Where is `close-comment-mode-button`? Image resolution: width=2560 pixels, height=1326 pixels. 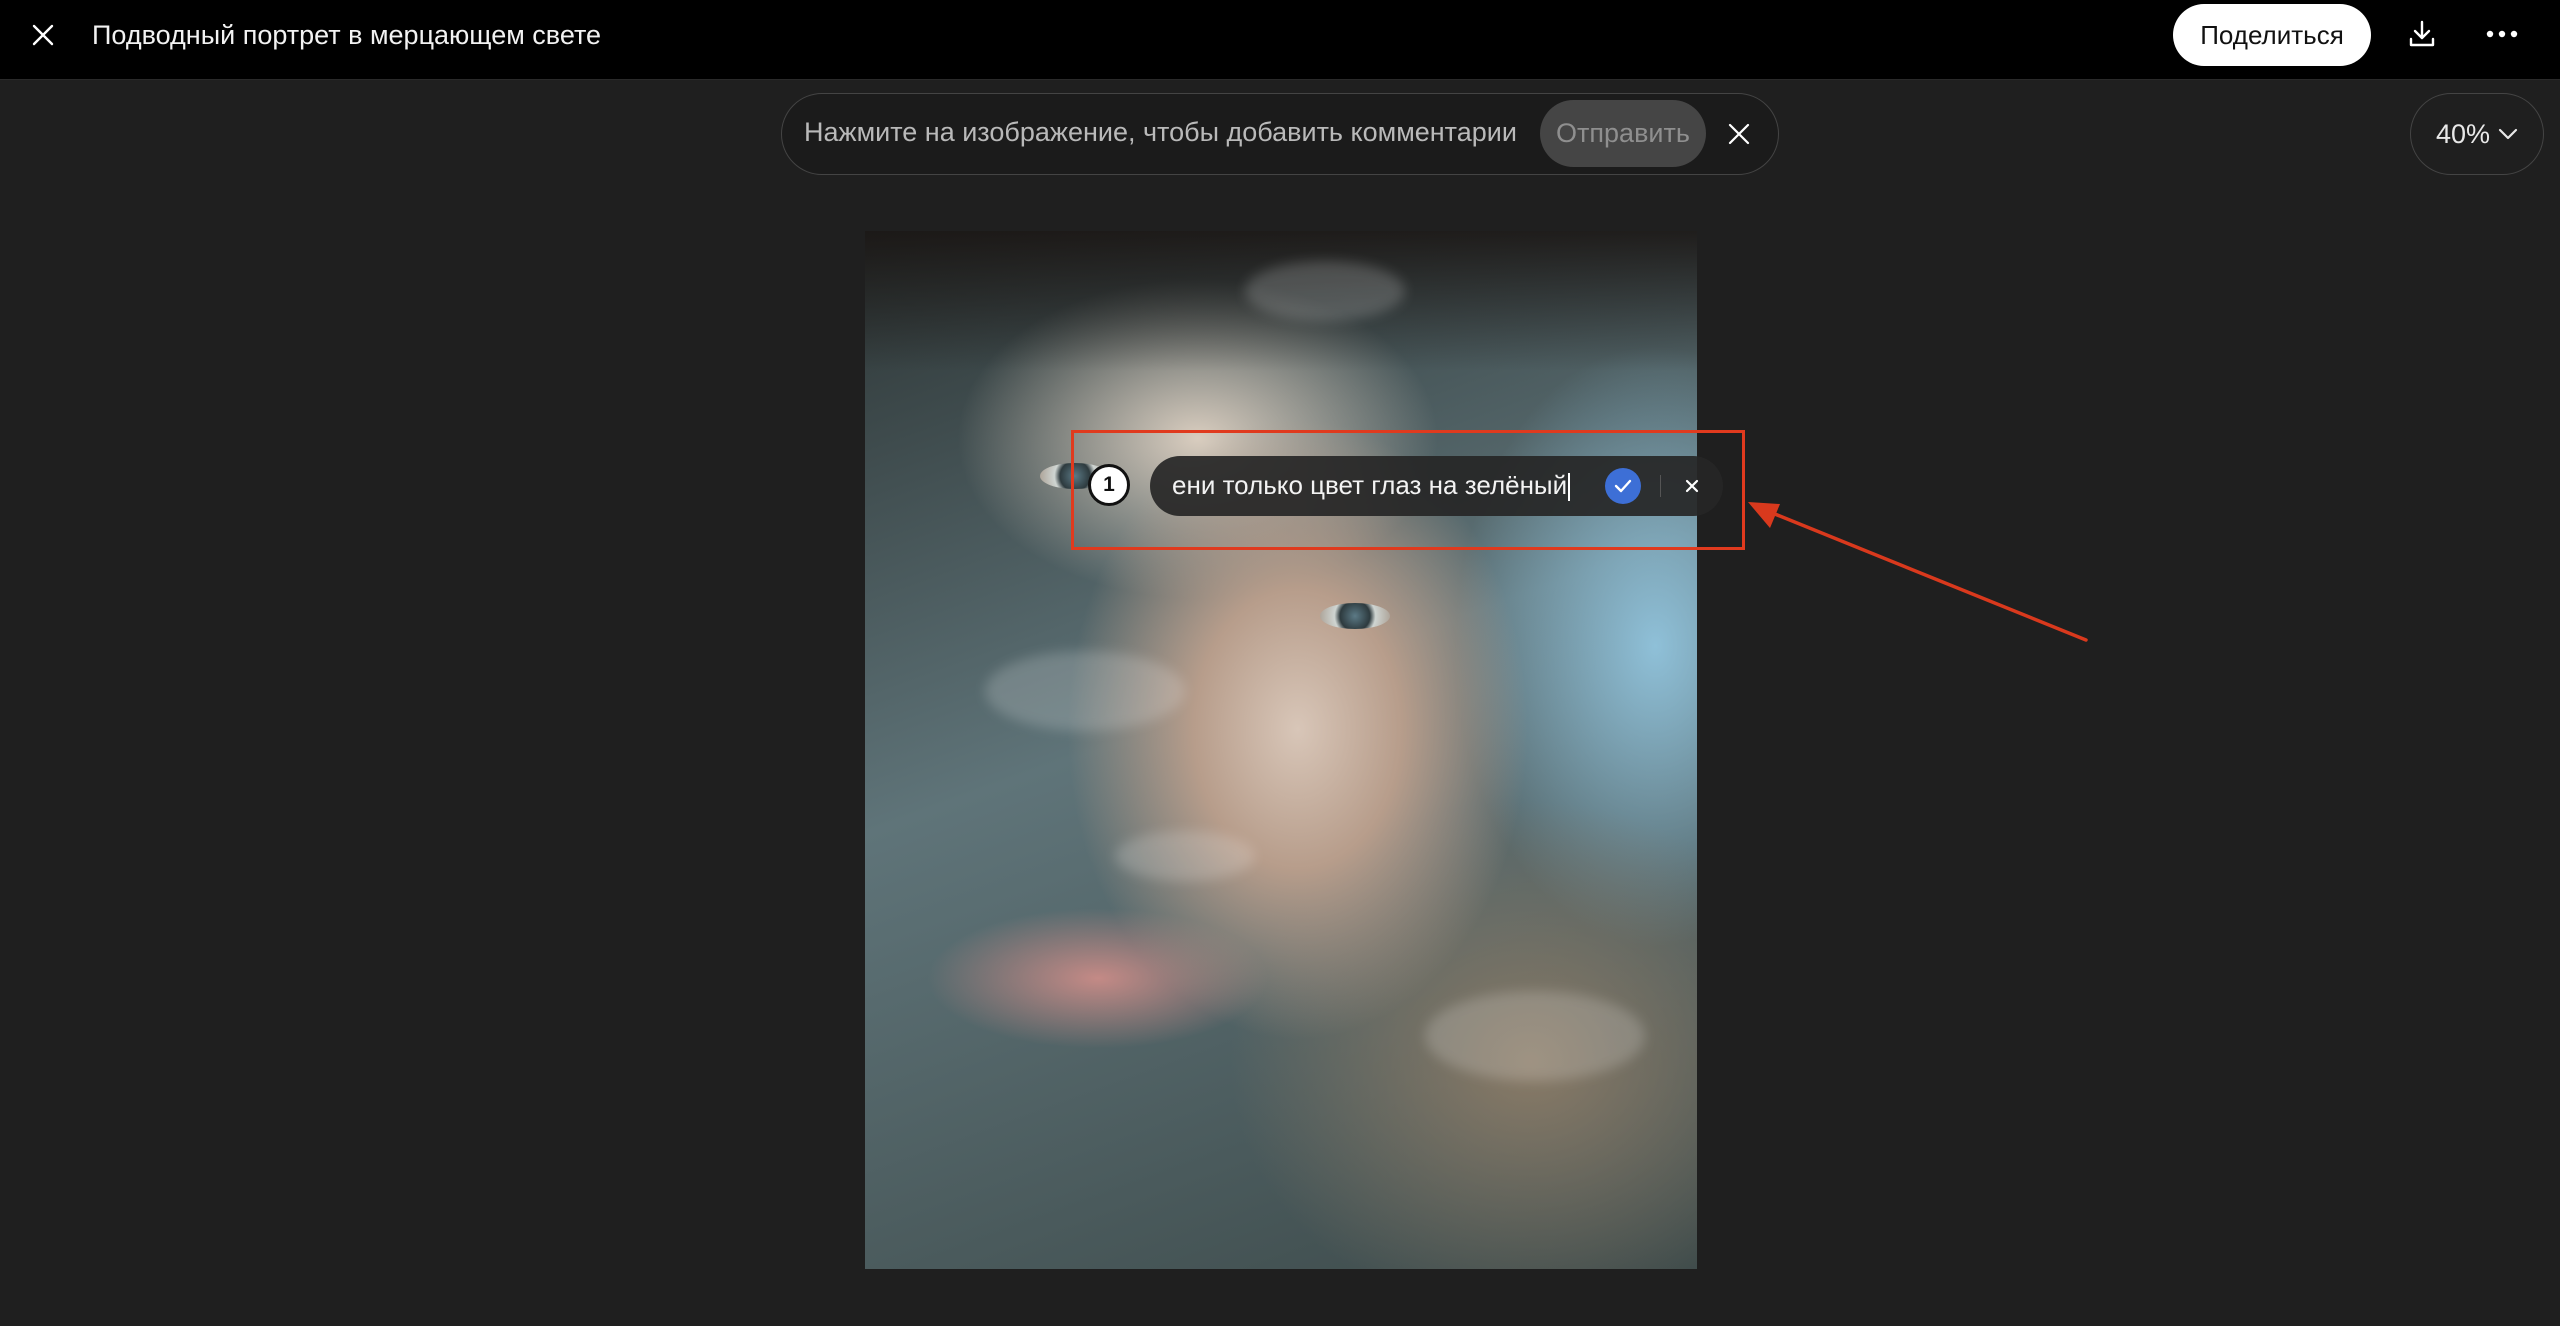
close-comment-mode-button is located at coordinates (1739, 134).